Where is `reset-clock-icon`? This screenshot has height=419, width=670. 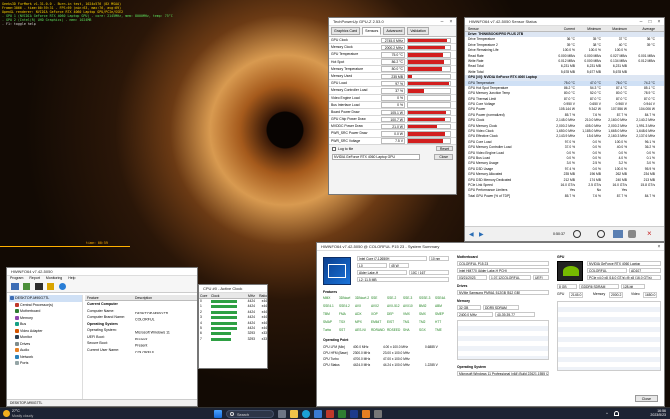 reset-clock-icon is located at coordinates (601, 234).